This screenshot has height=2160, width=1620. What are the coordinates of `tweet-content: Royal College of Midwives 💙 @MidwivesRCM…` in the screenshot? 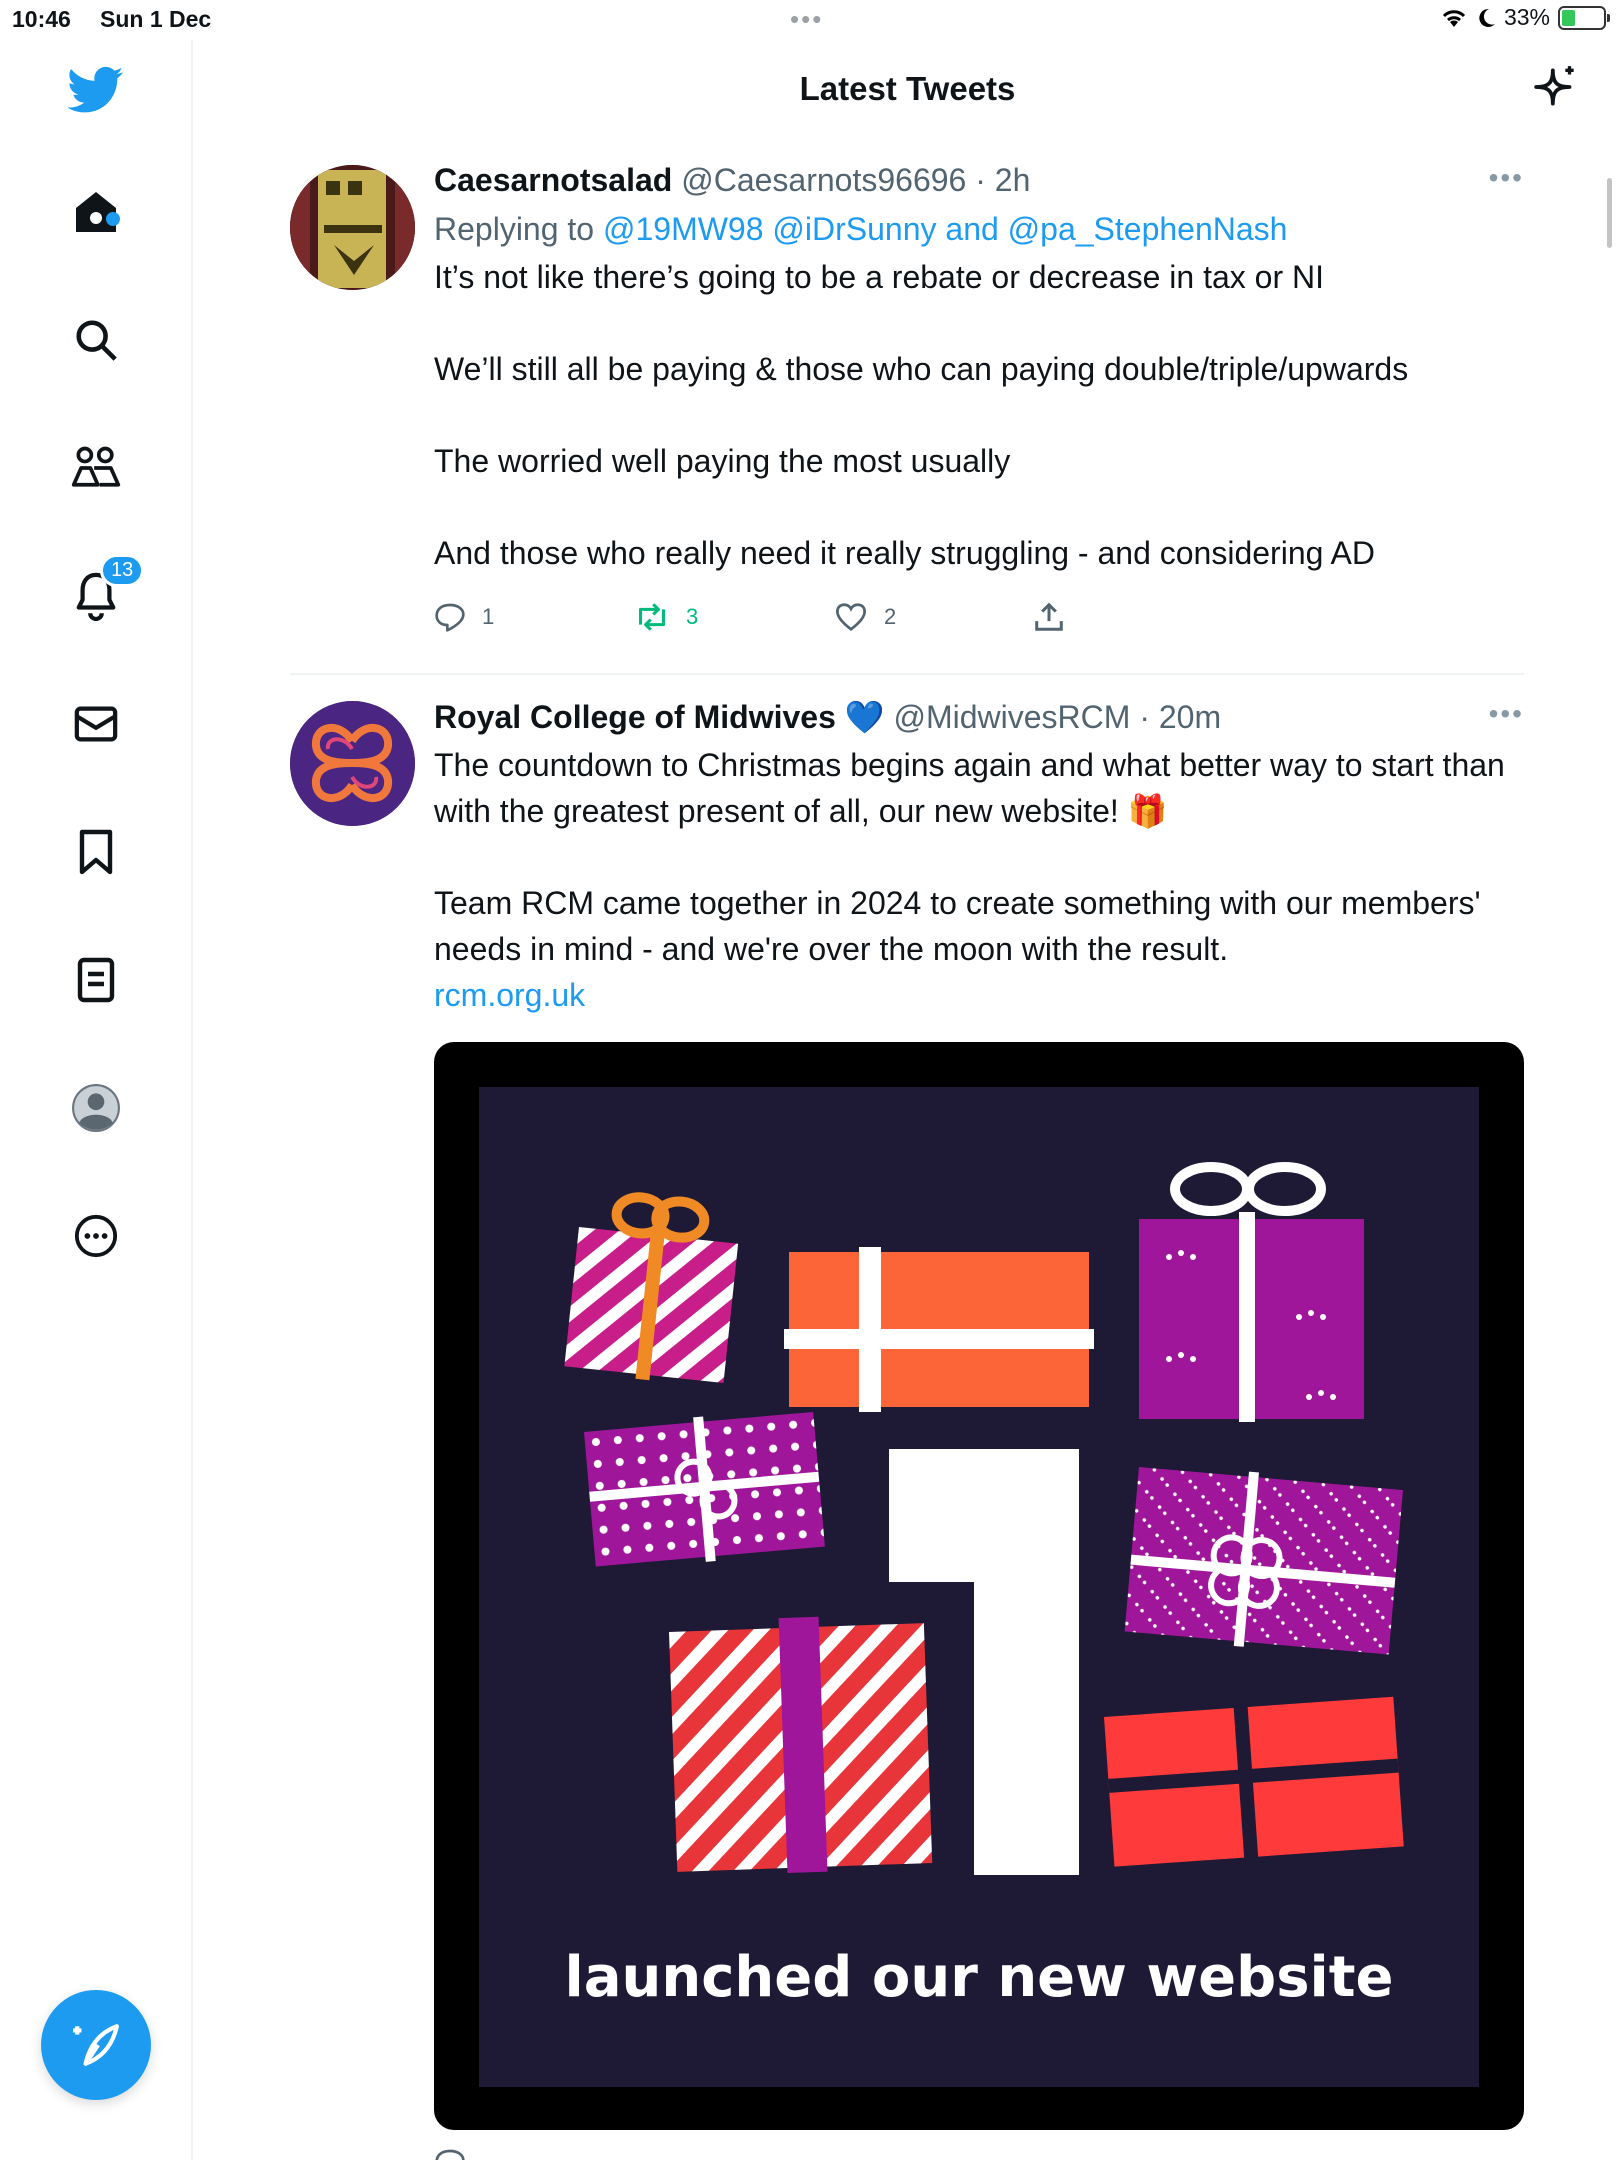 It's located at (979, 858).